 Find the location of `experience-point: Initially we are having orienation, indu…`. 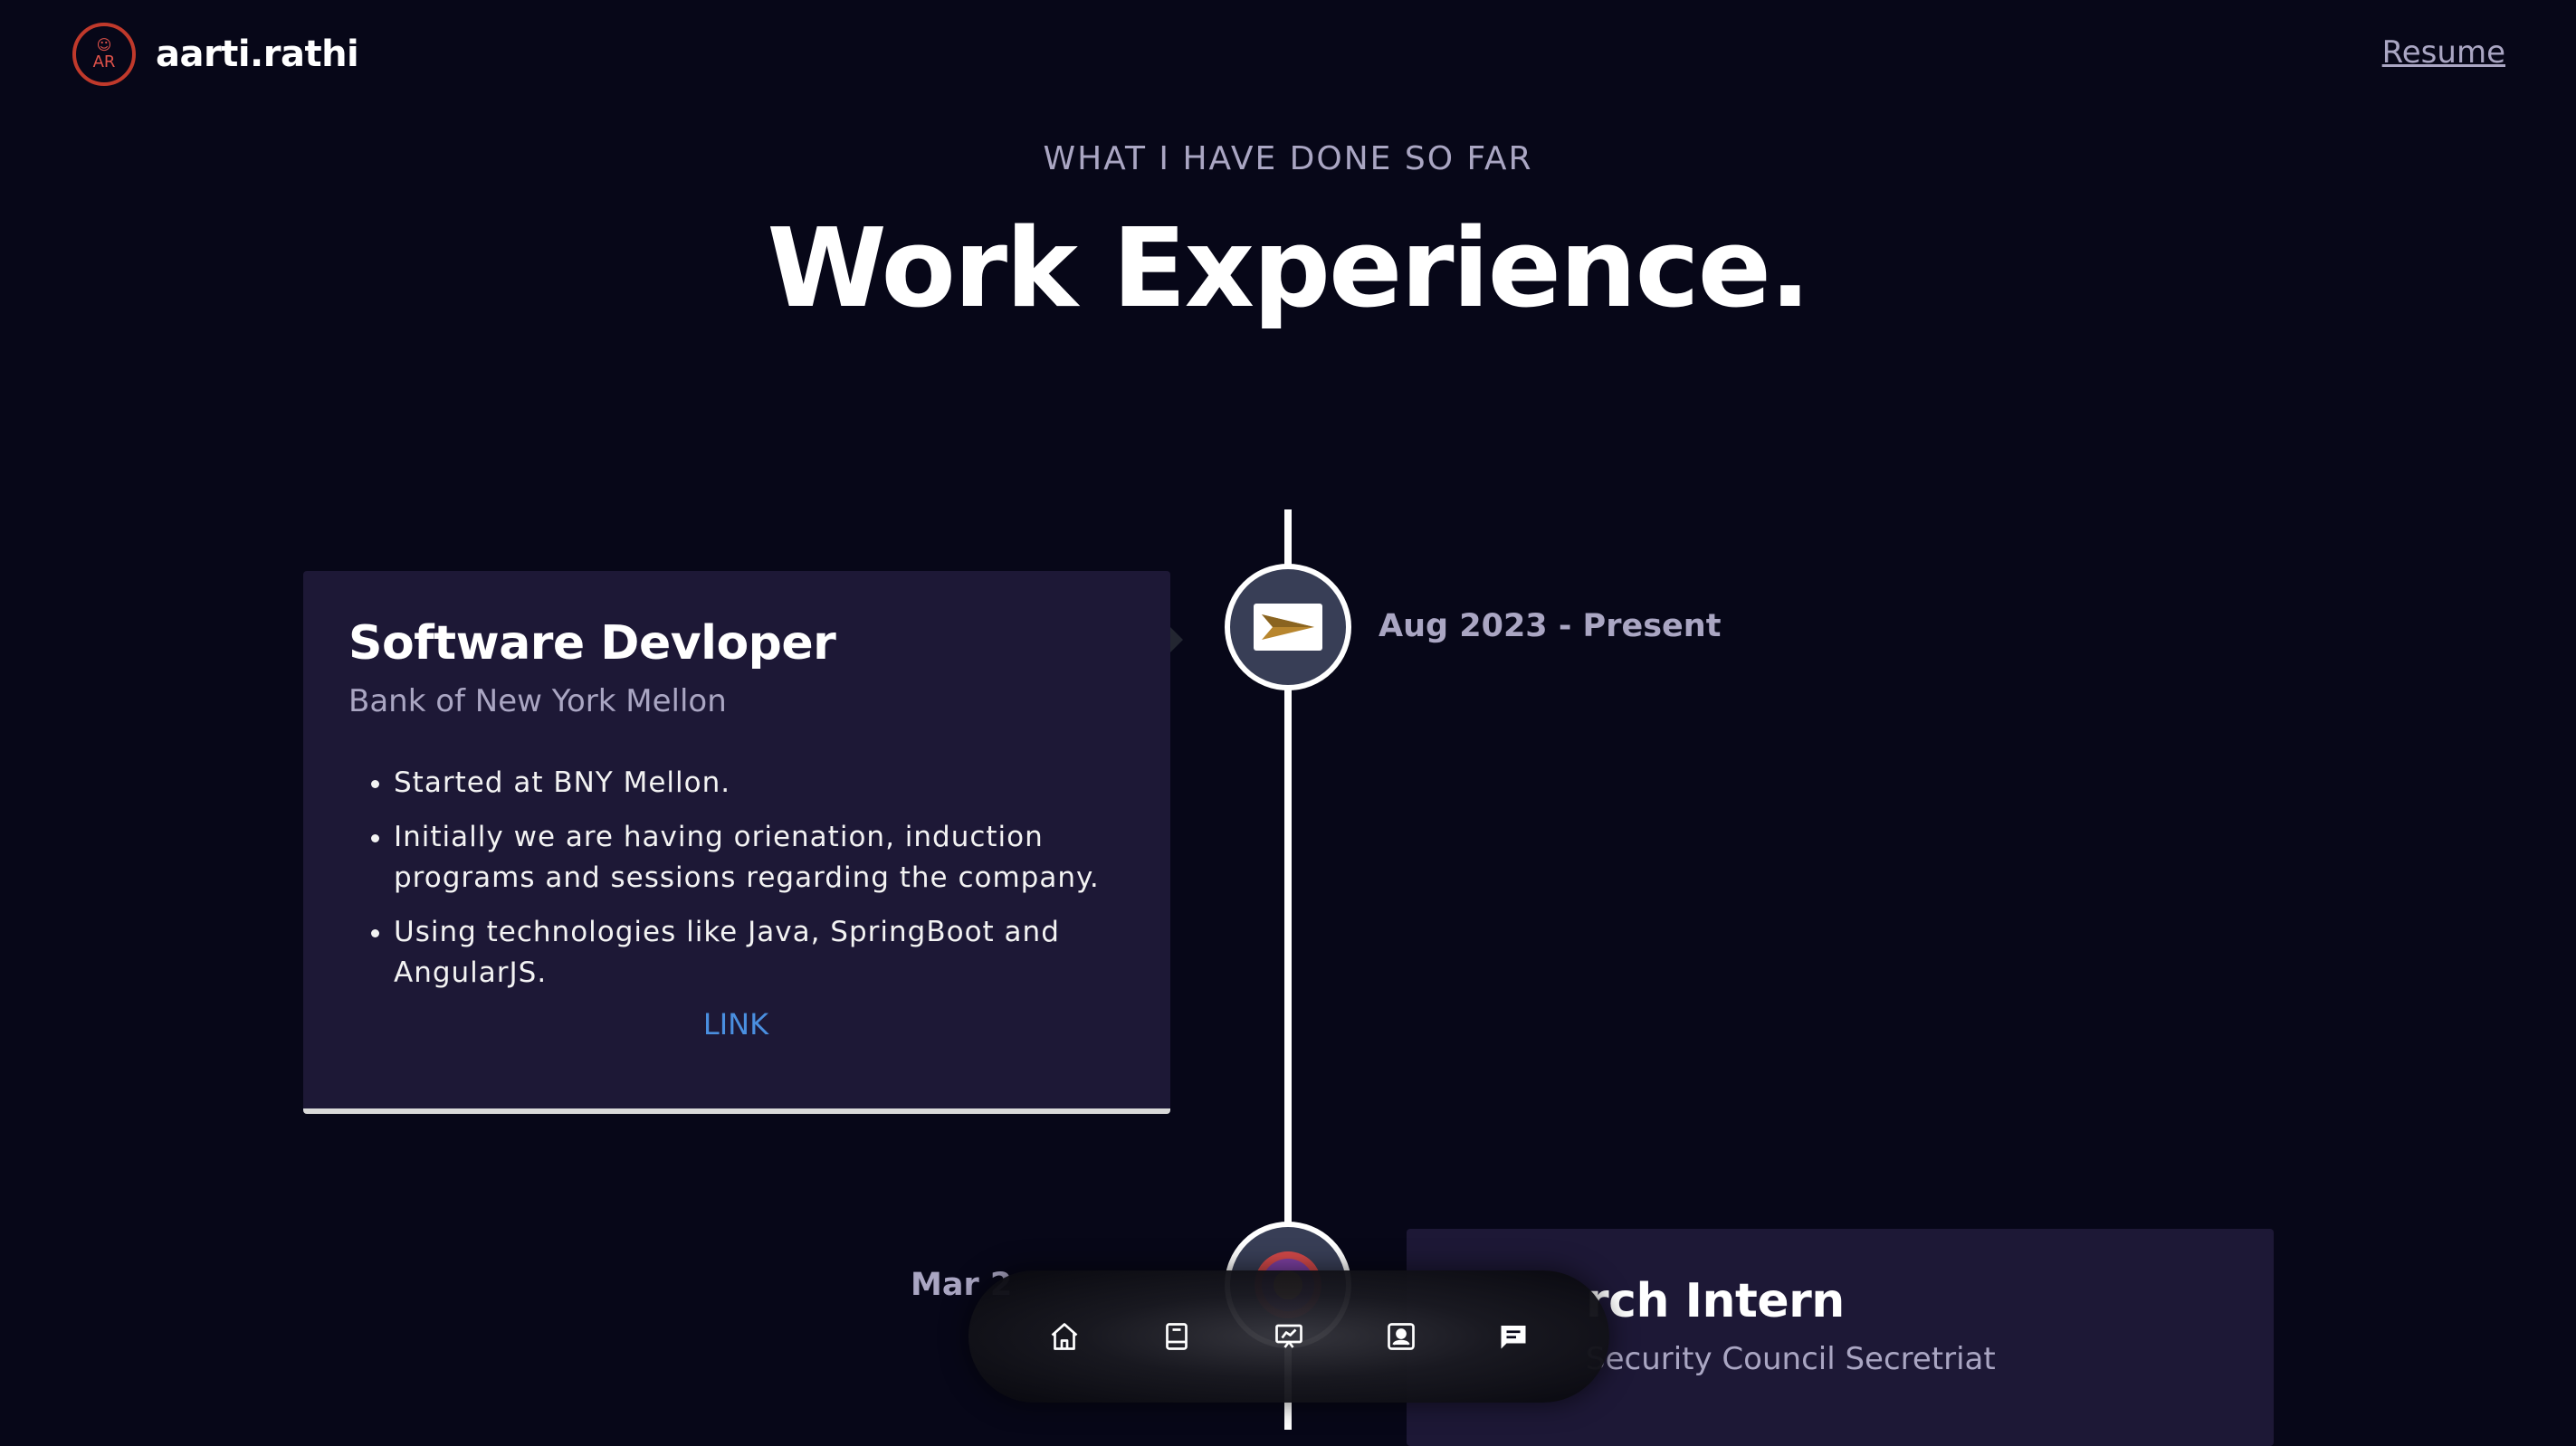

experience-point: Initially we are having orienation, indu… is located at coordinates (759, 858).